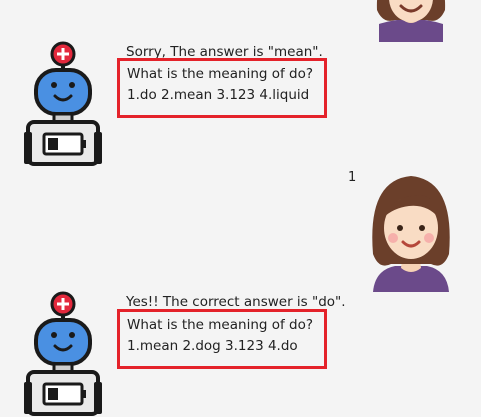  What do you see at coordinates (487, 208) in the screenshot?
I see `scrollbar` at bounding box center [487, 208].